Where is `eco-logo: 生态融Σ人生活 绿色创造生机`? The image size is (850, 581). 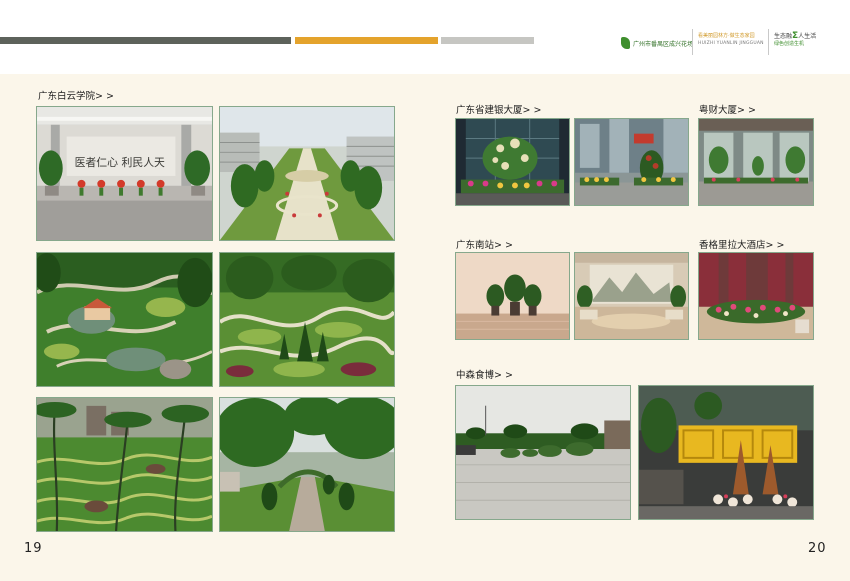
eco-logo: 生态融Σ人生活 绿色创造生机 is located at coordinates (804, 40).